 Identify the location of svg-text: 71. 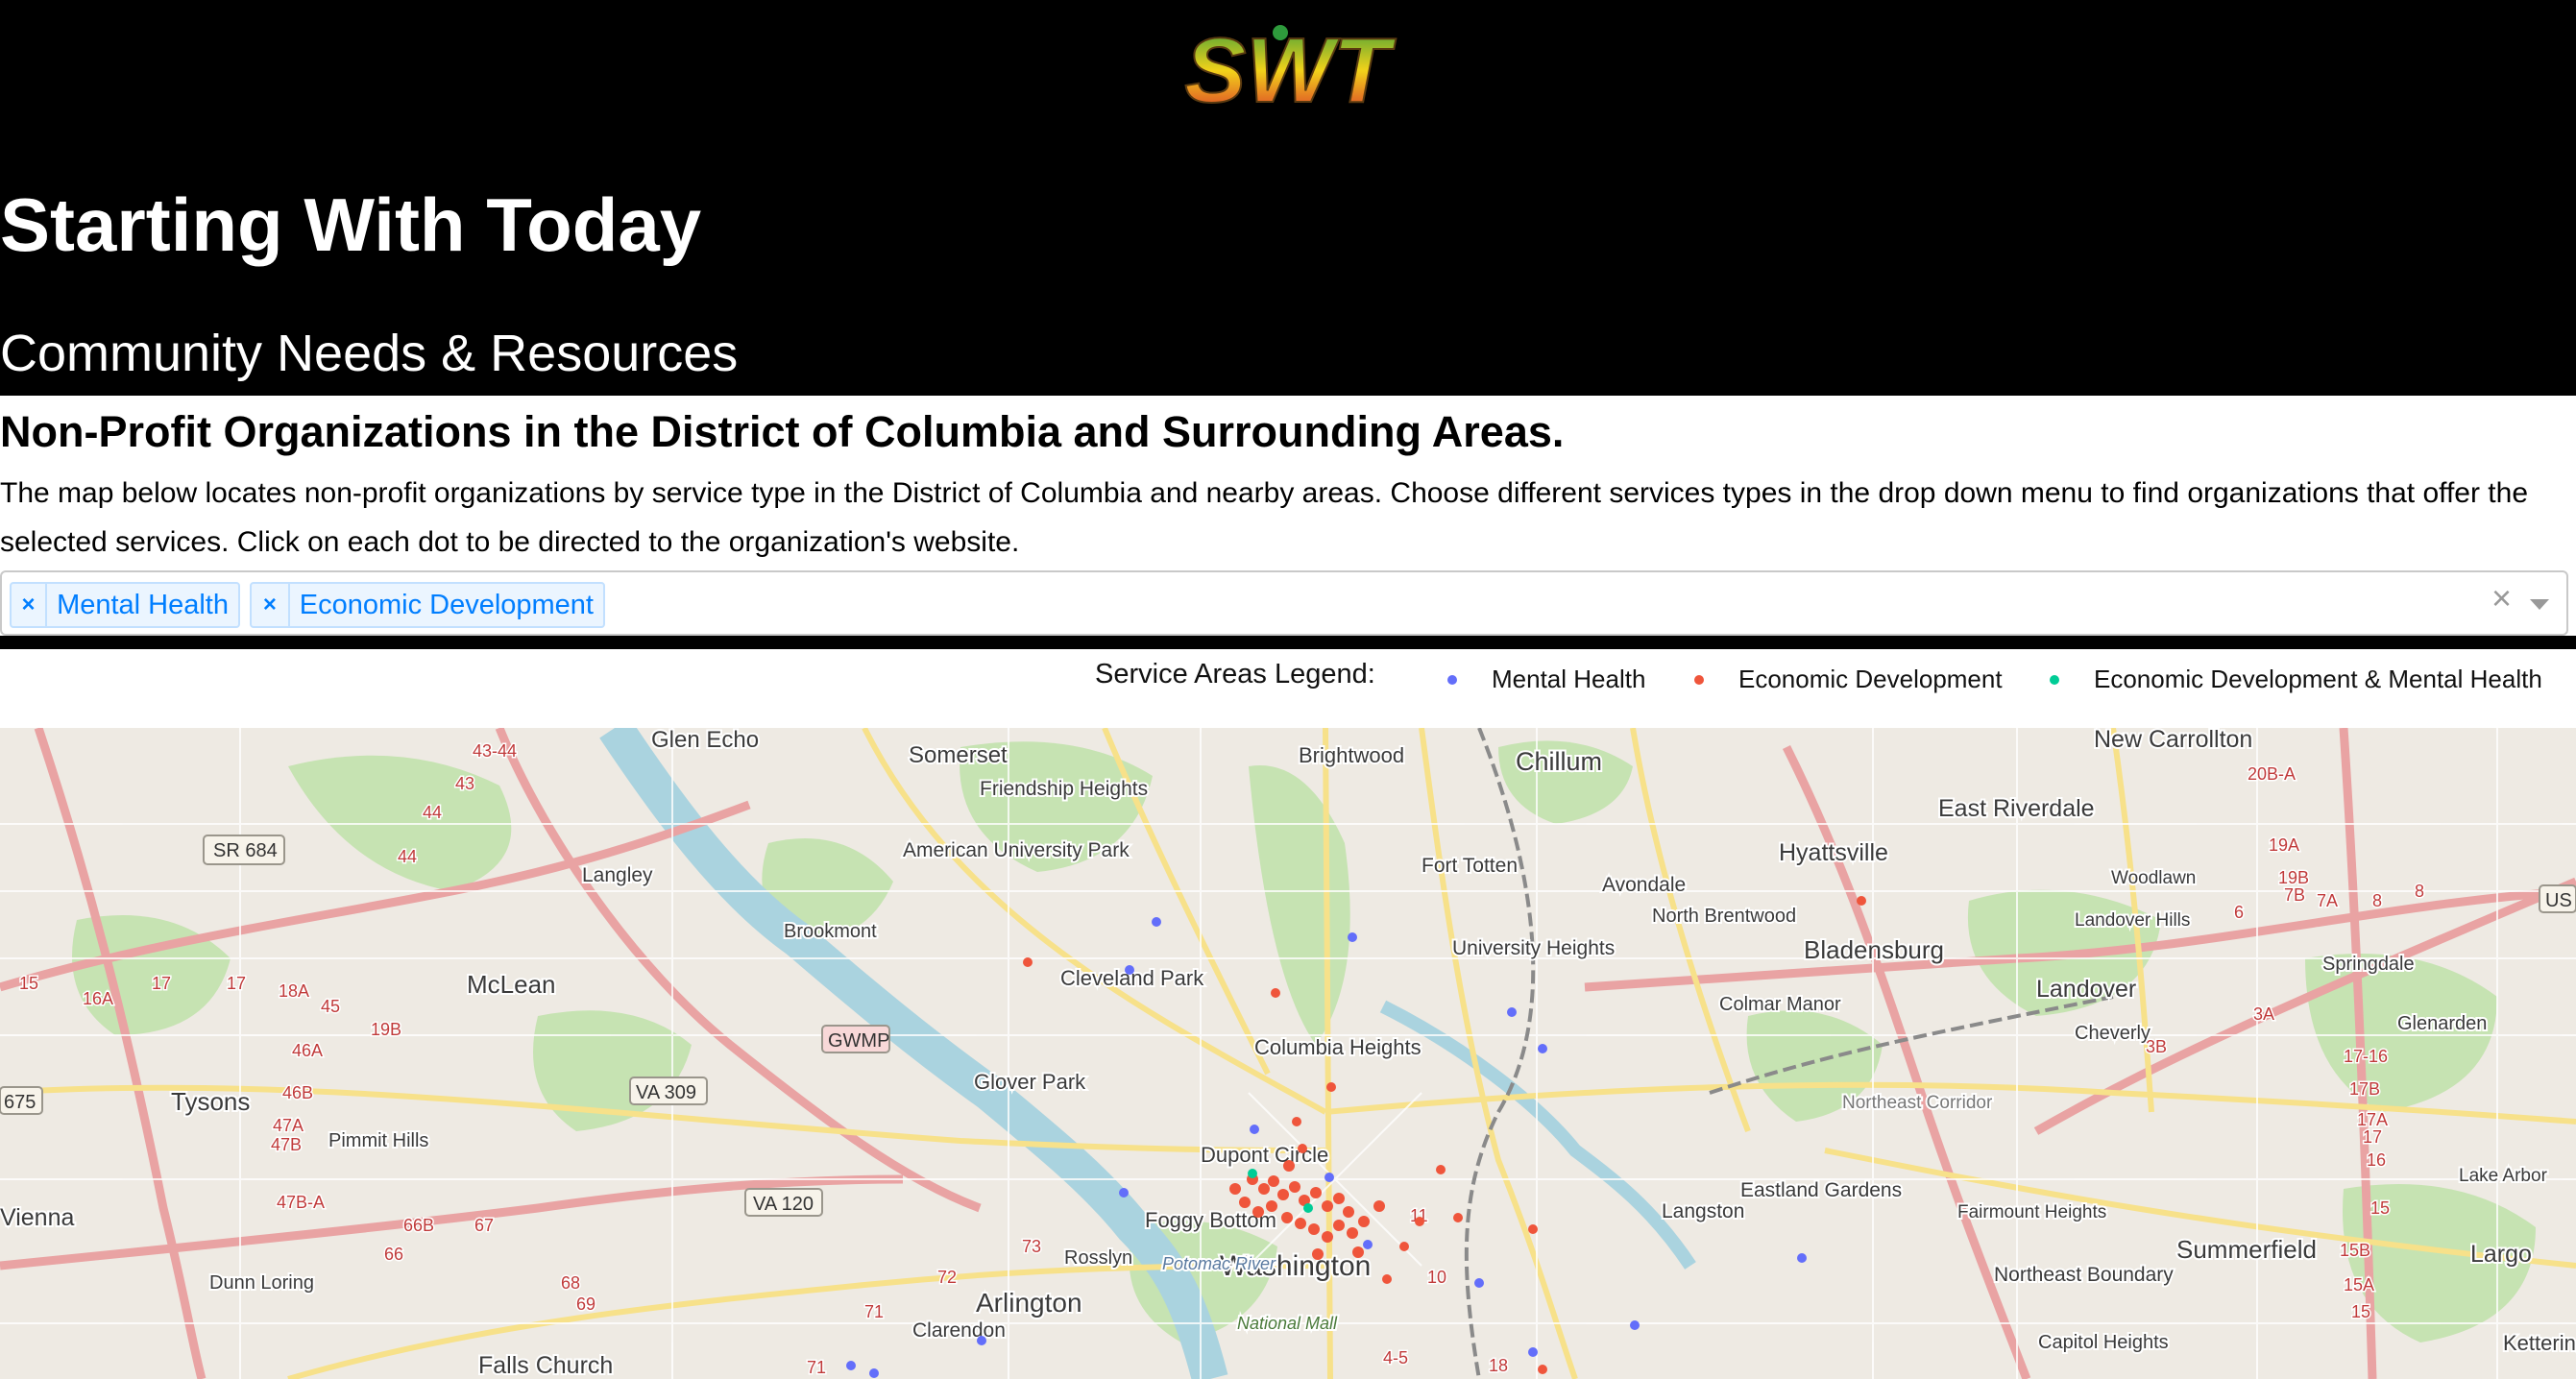
(874, 1312).